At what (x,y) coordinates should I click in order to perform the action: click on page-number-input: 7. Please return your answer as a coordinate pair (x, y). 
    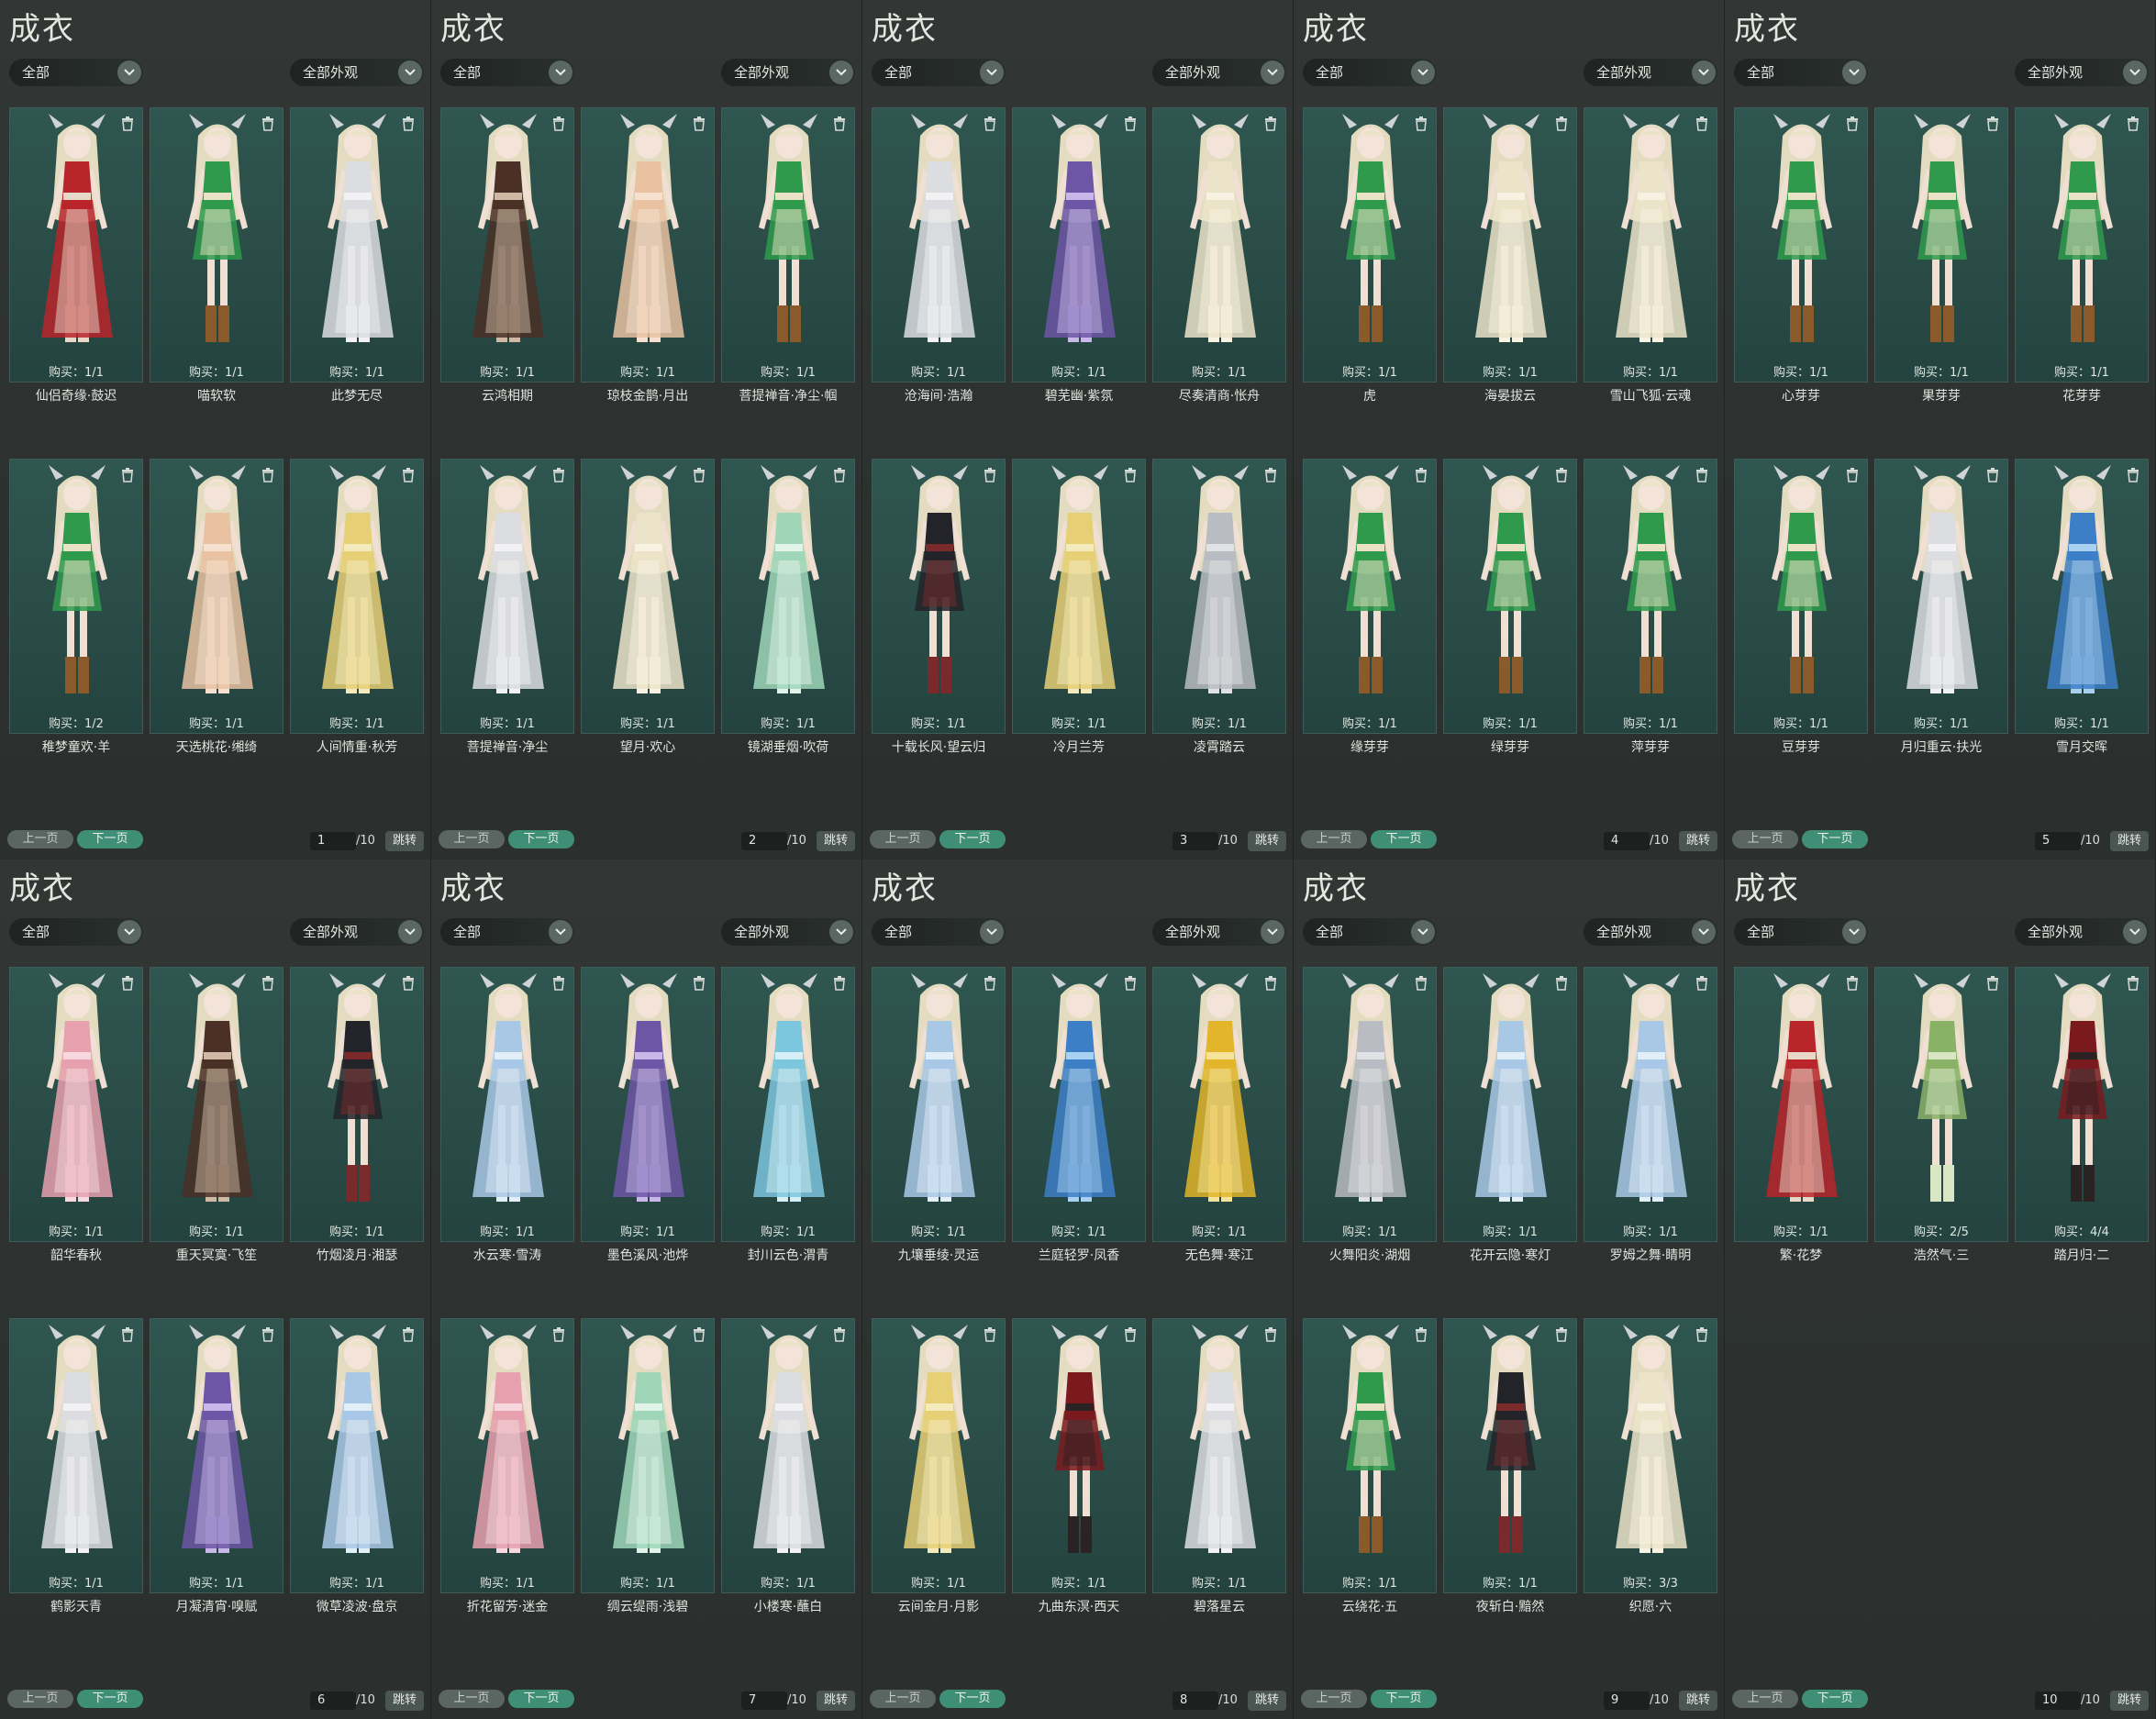
    Looking at the image, I should click on (764, 1700).